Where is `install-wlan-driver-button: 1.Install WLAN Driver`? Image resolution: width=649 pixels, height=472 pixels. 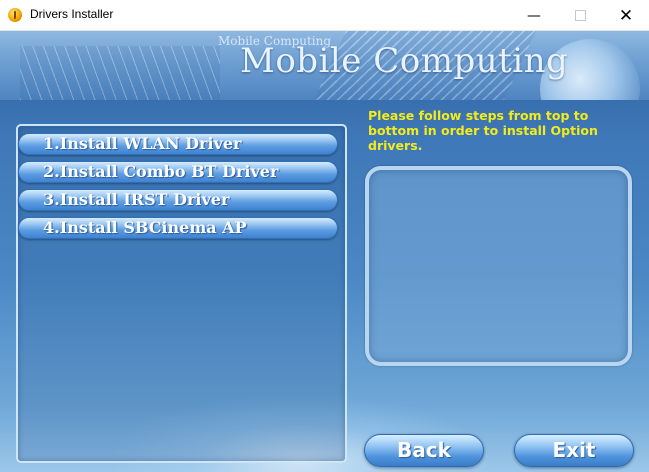 install-wlan-driver-button: 1.Install WLAN Driver is located at coordinates (178, 144).